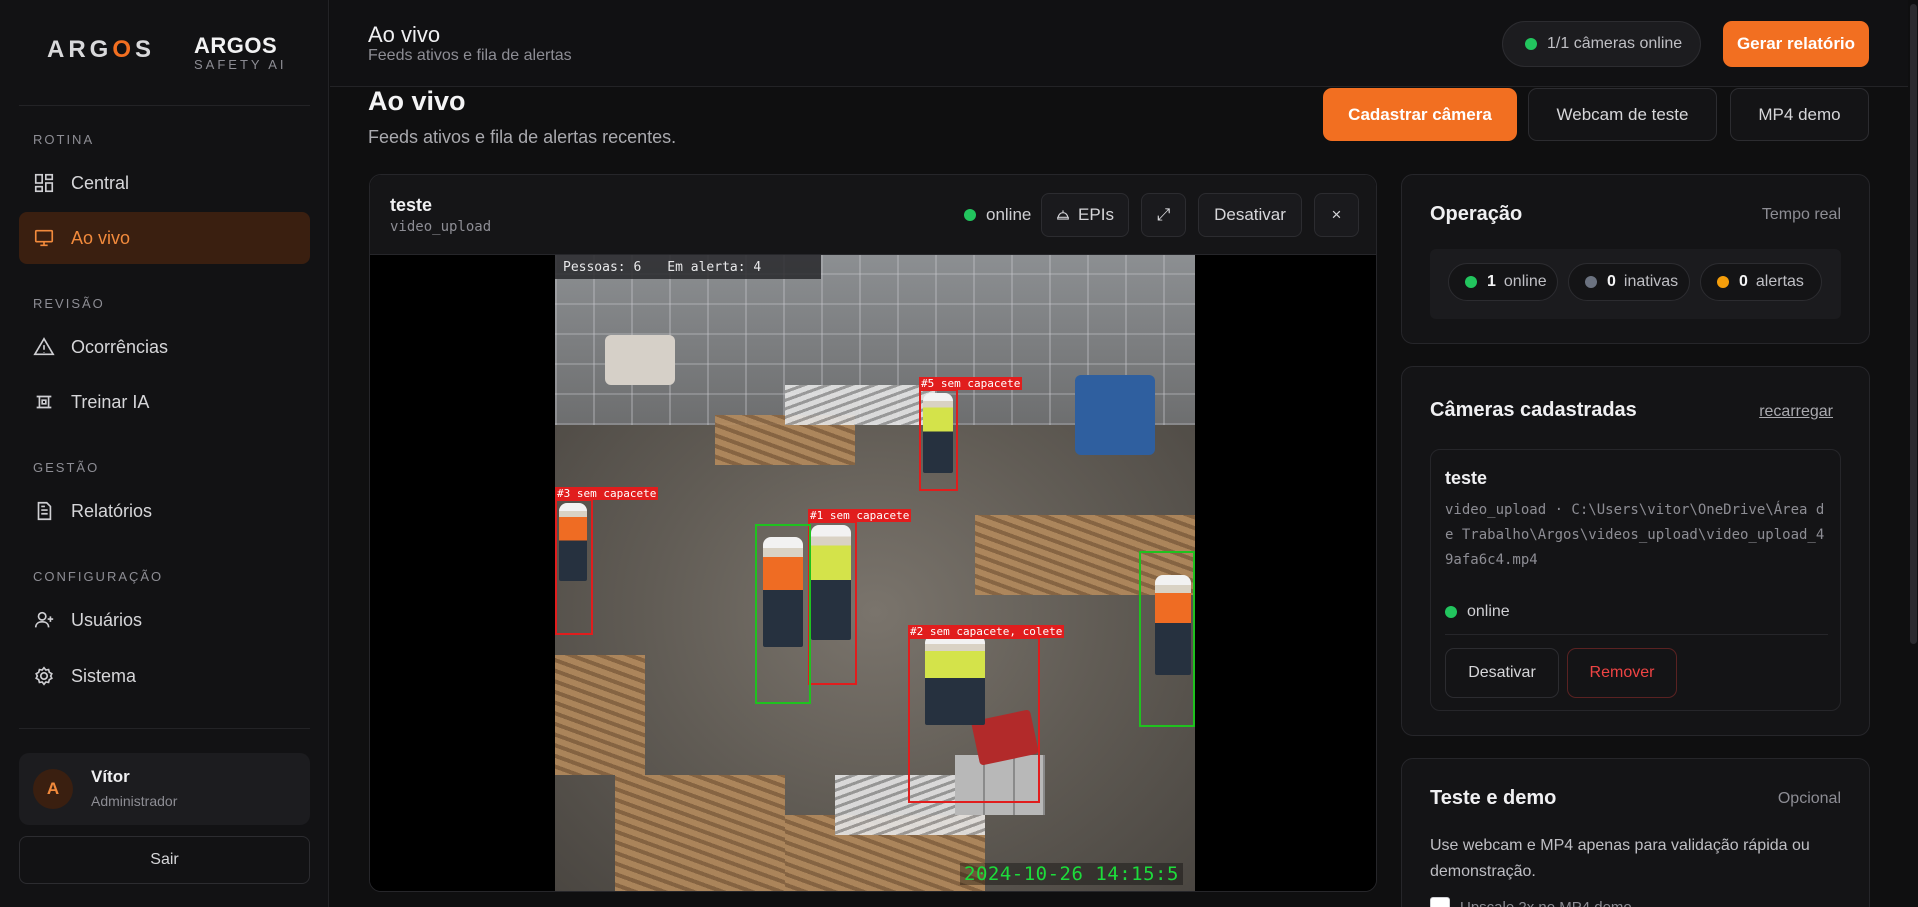 This screenshot has width=1918, height=907. Describe the element at coordinates (164, 183) in the screenshot. I see `sidebar-item-central: Central` at that location.